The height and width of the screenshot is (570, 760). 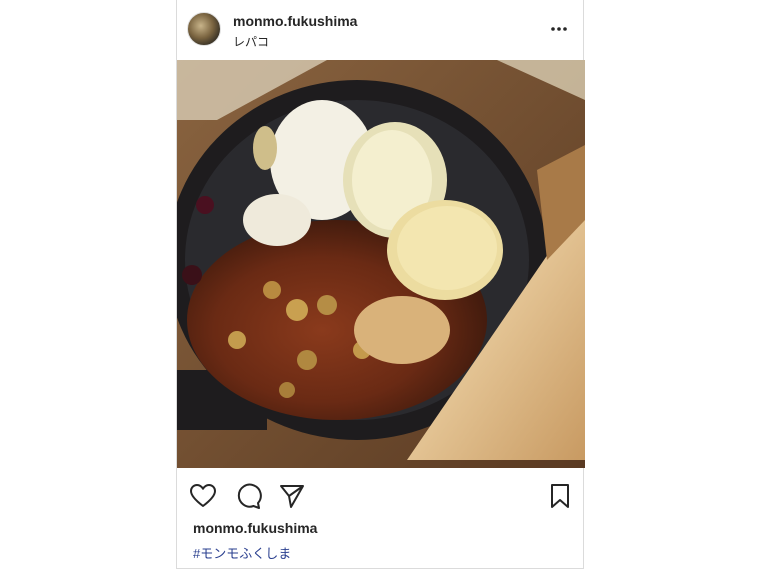 I want to click on bookmark-icon, so click(x=560, y=496).